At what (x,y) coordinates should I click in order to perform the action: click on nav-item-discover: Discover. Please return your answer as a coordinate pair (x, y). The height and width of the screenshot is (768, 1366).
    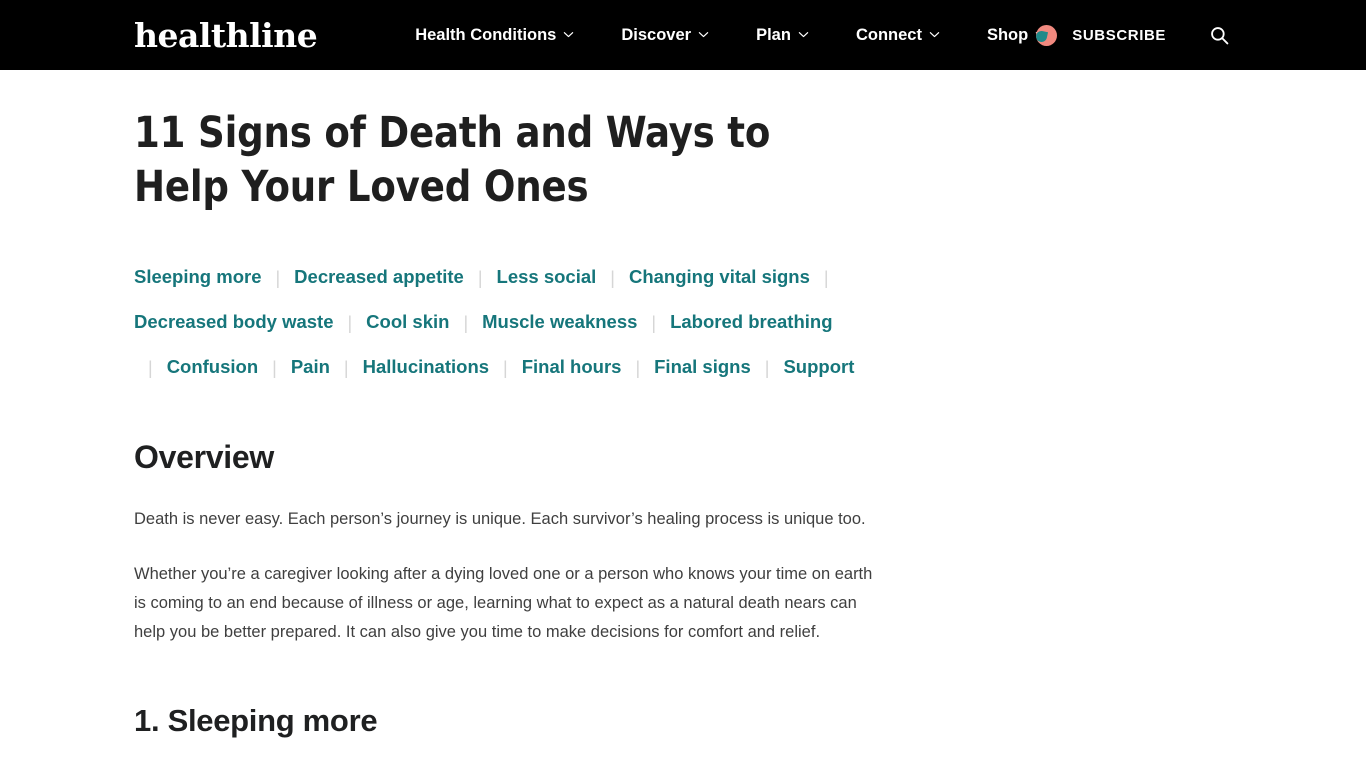
    Looking at the image, I should click on (665, 35).